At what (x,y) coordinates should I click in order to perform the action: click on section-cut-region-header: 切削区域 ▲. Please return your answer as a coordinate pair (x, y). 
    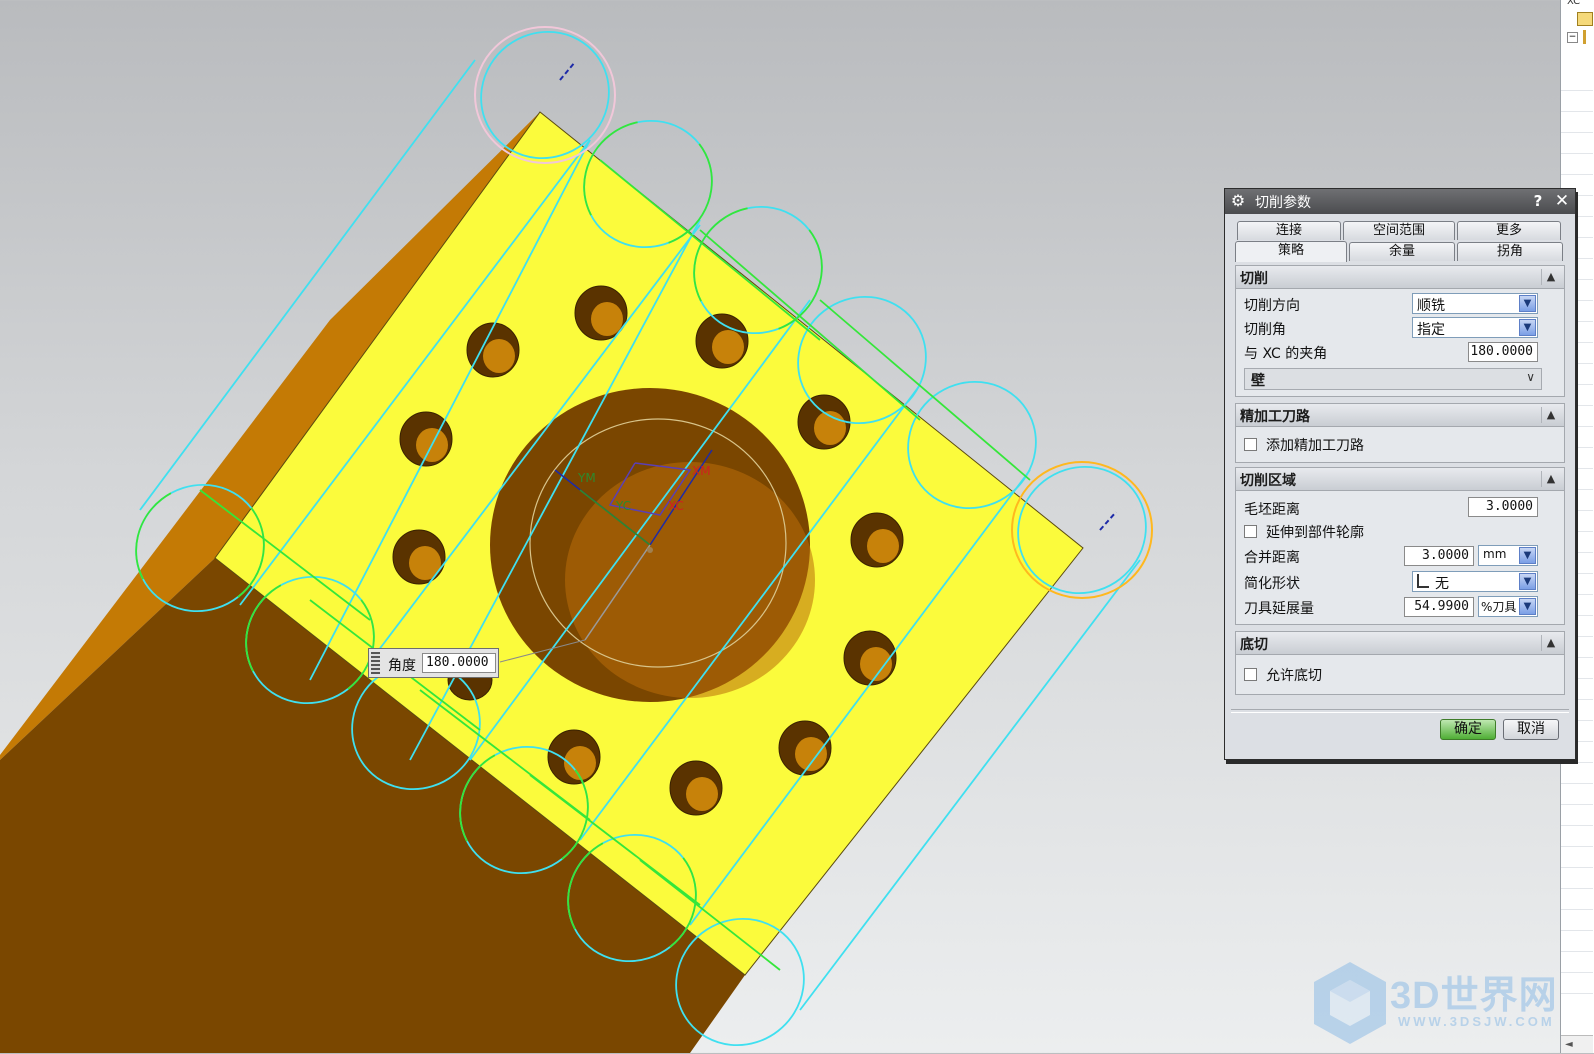
    Looking at the image, I should click on (1400, 479).